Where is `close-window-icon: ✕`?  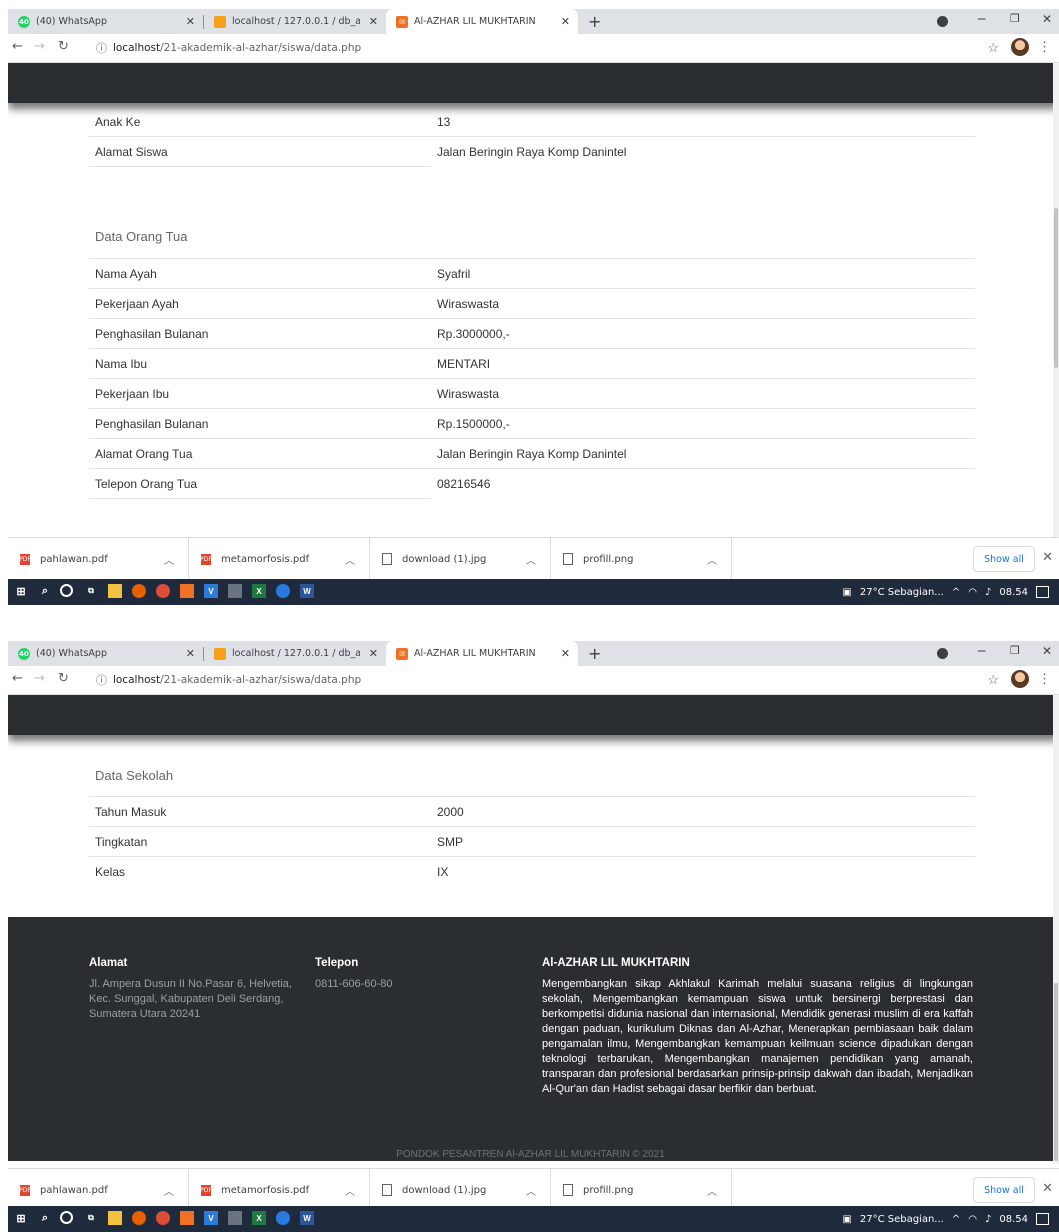
close-window-icon: ✕ is located at coordinates (1047, 651).